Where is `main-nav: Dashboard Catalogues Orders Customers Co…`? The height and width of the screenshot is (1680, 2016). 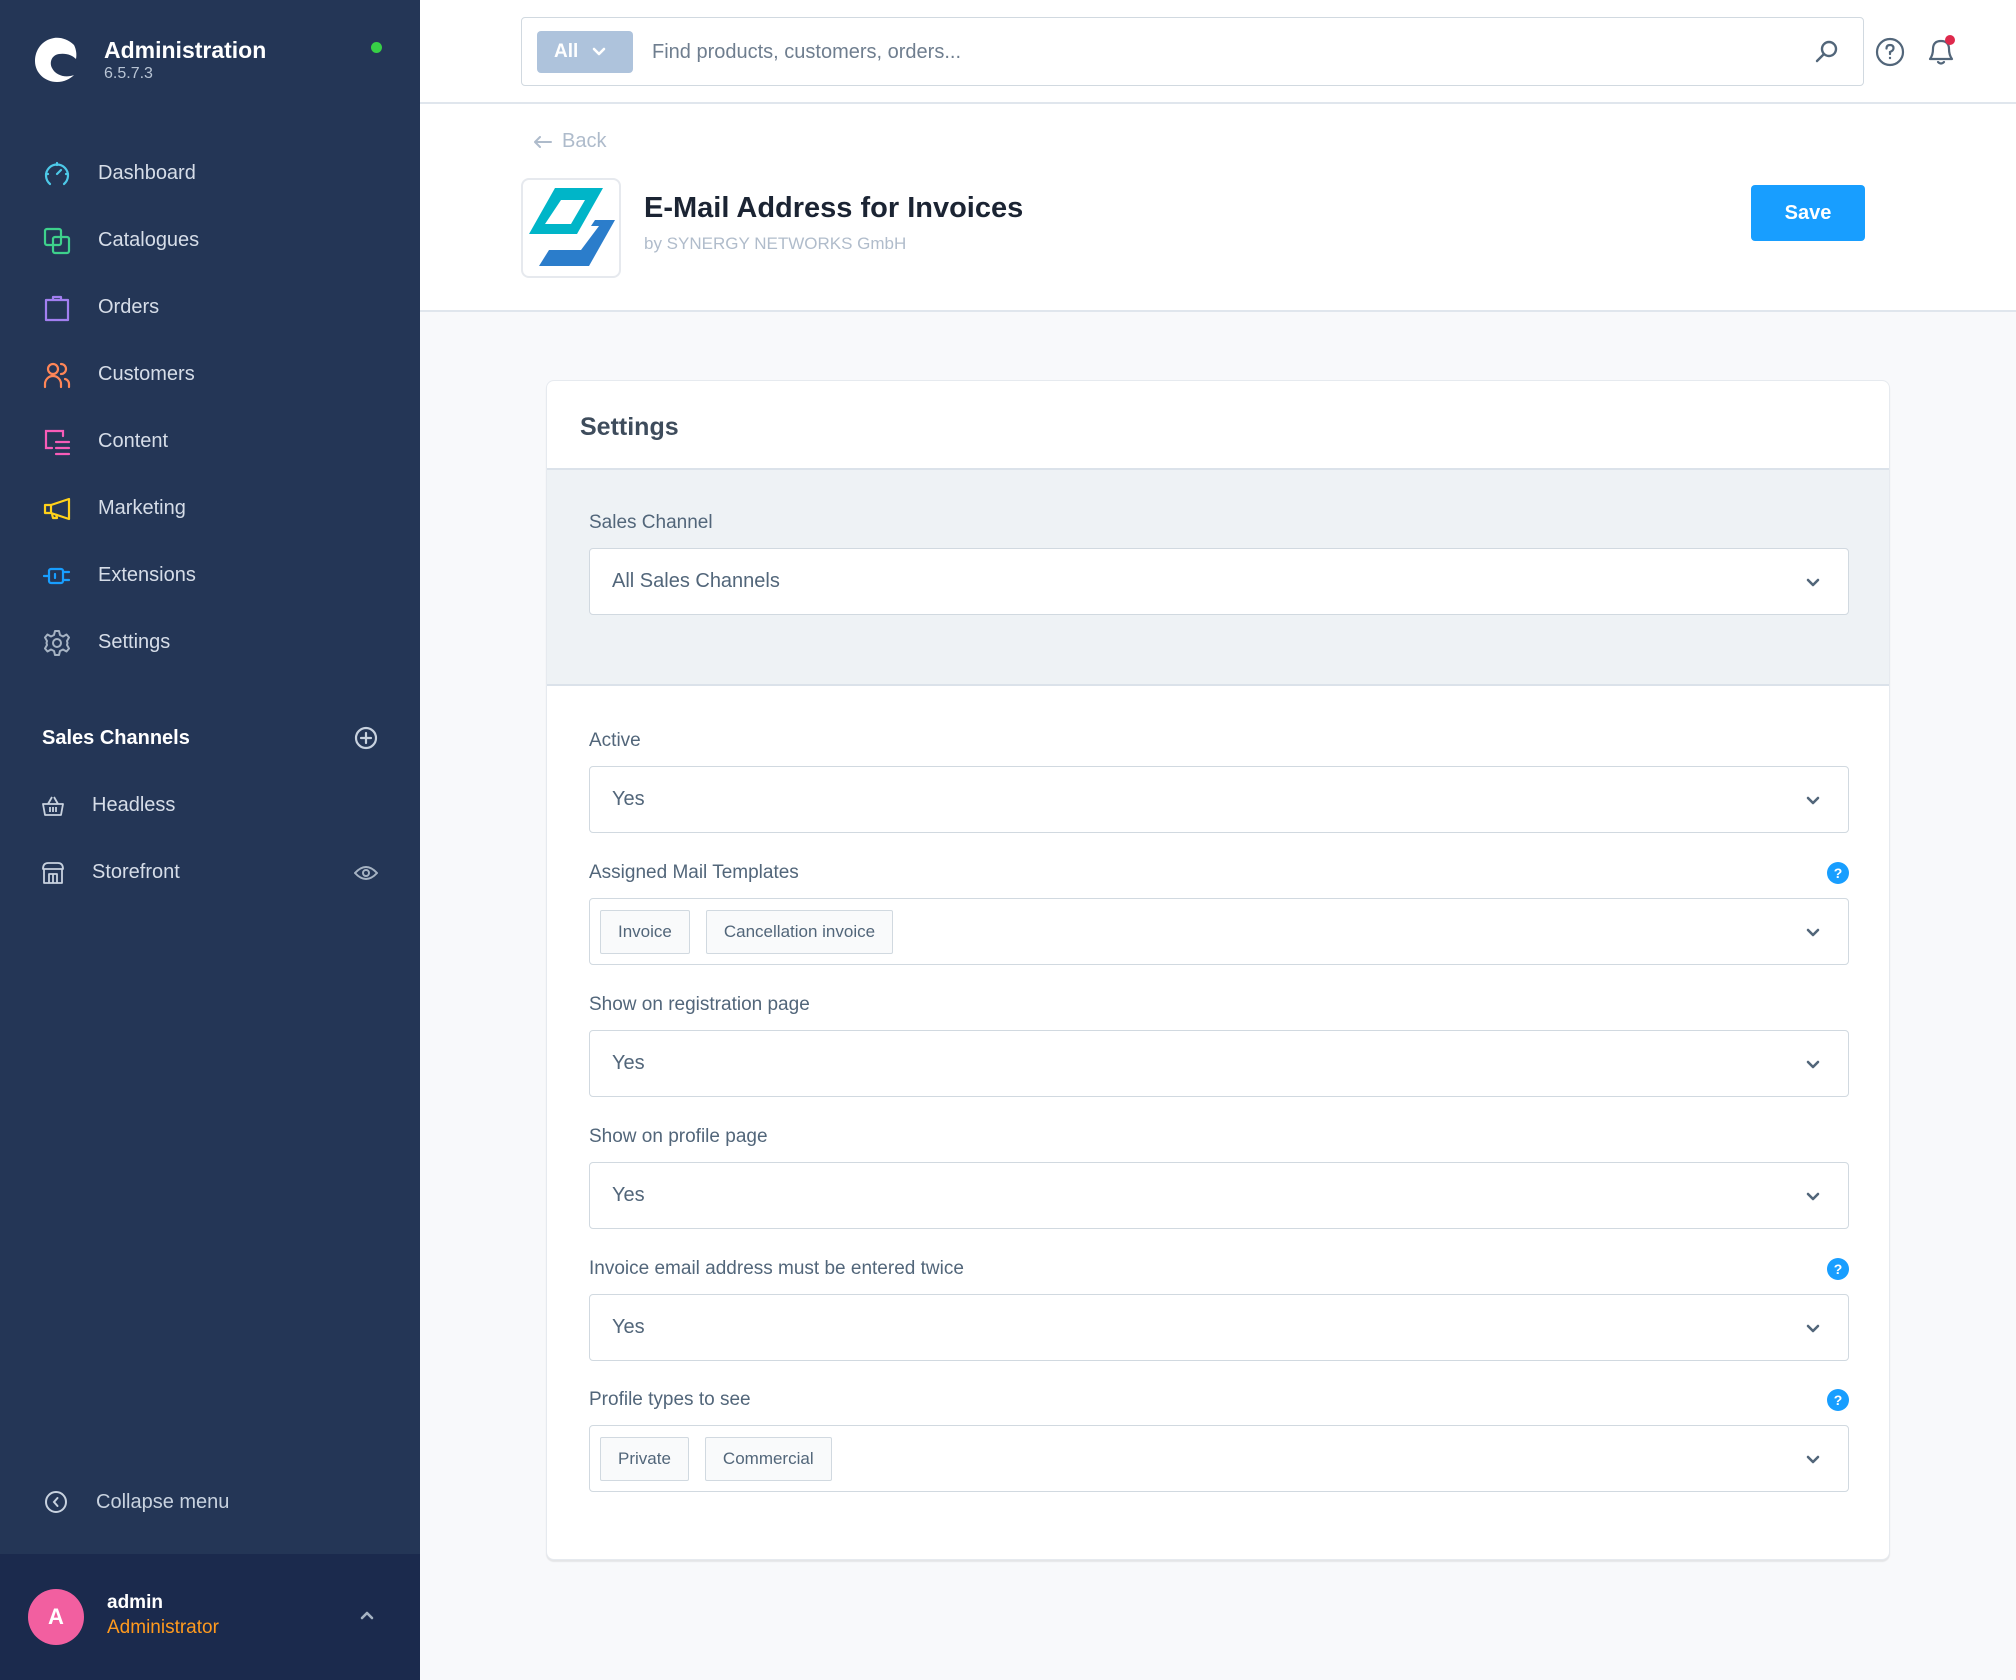 main-nav: Dashboard Catalogues Orders Customers Co… is located at coordinates (210, 408).